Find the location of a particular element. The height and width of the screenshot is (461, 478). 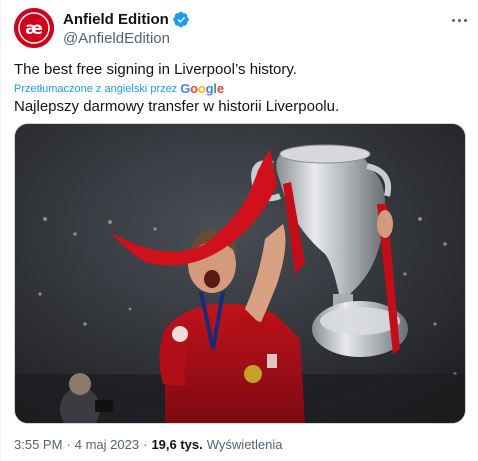

author-name-row: Anfield Edition is located at coordinates (126, 19).